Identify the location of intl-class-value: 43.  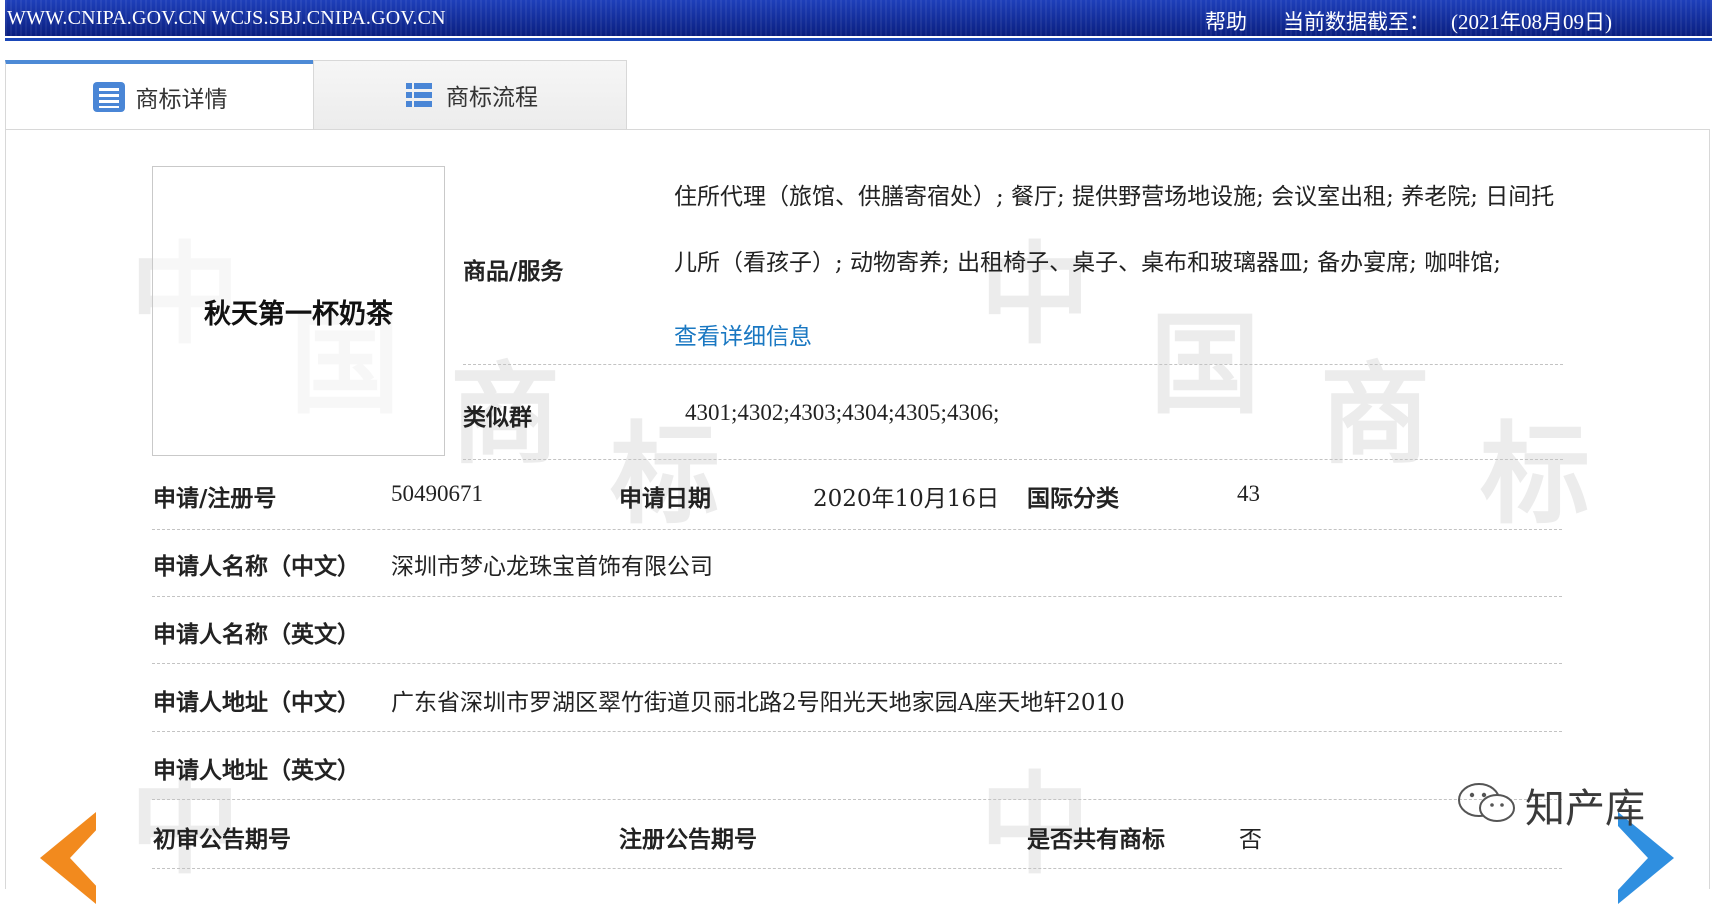
(1248, 493).